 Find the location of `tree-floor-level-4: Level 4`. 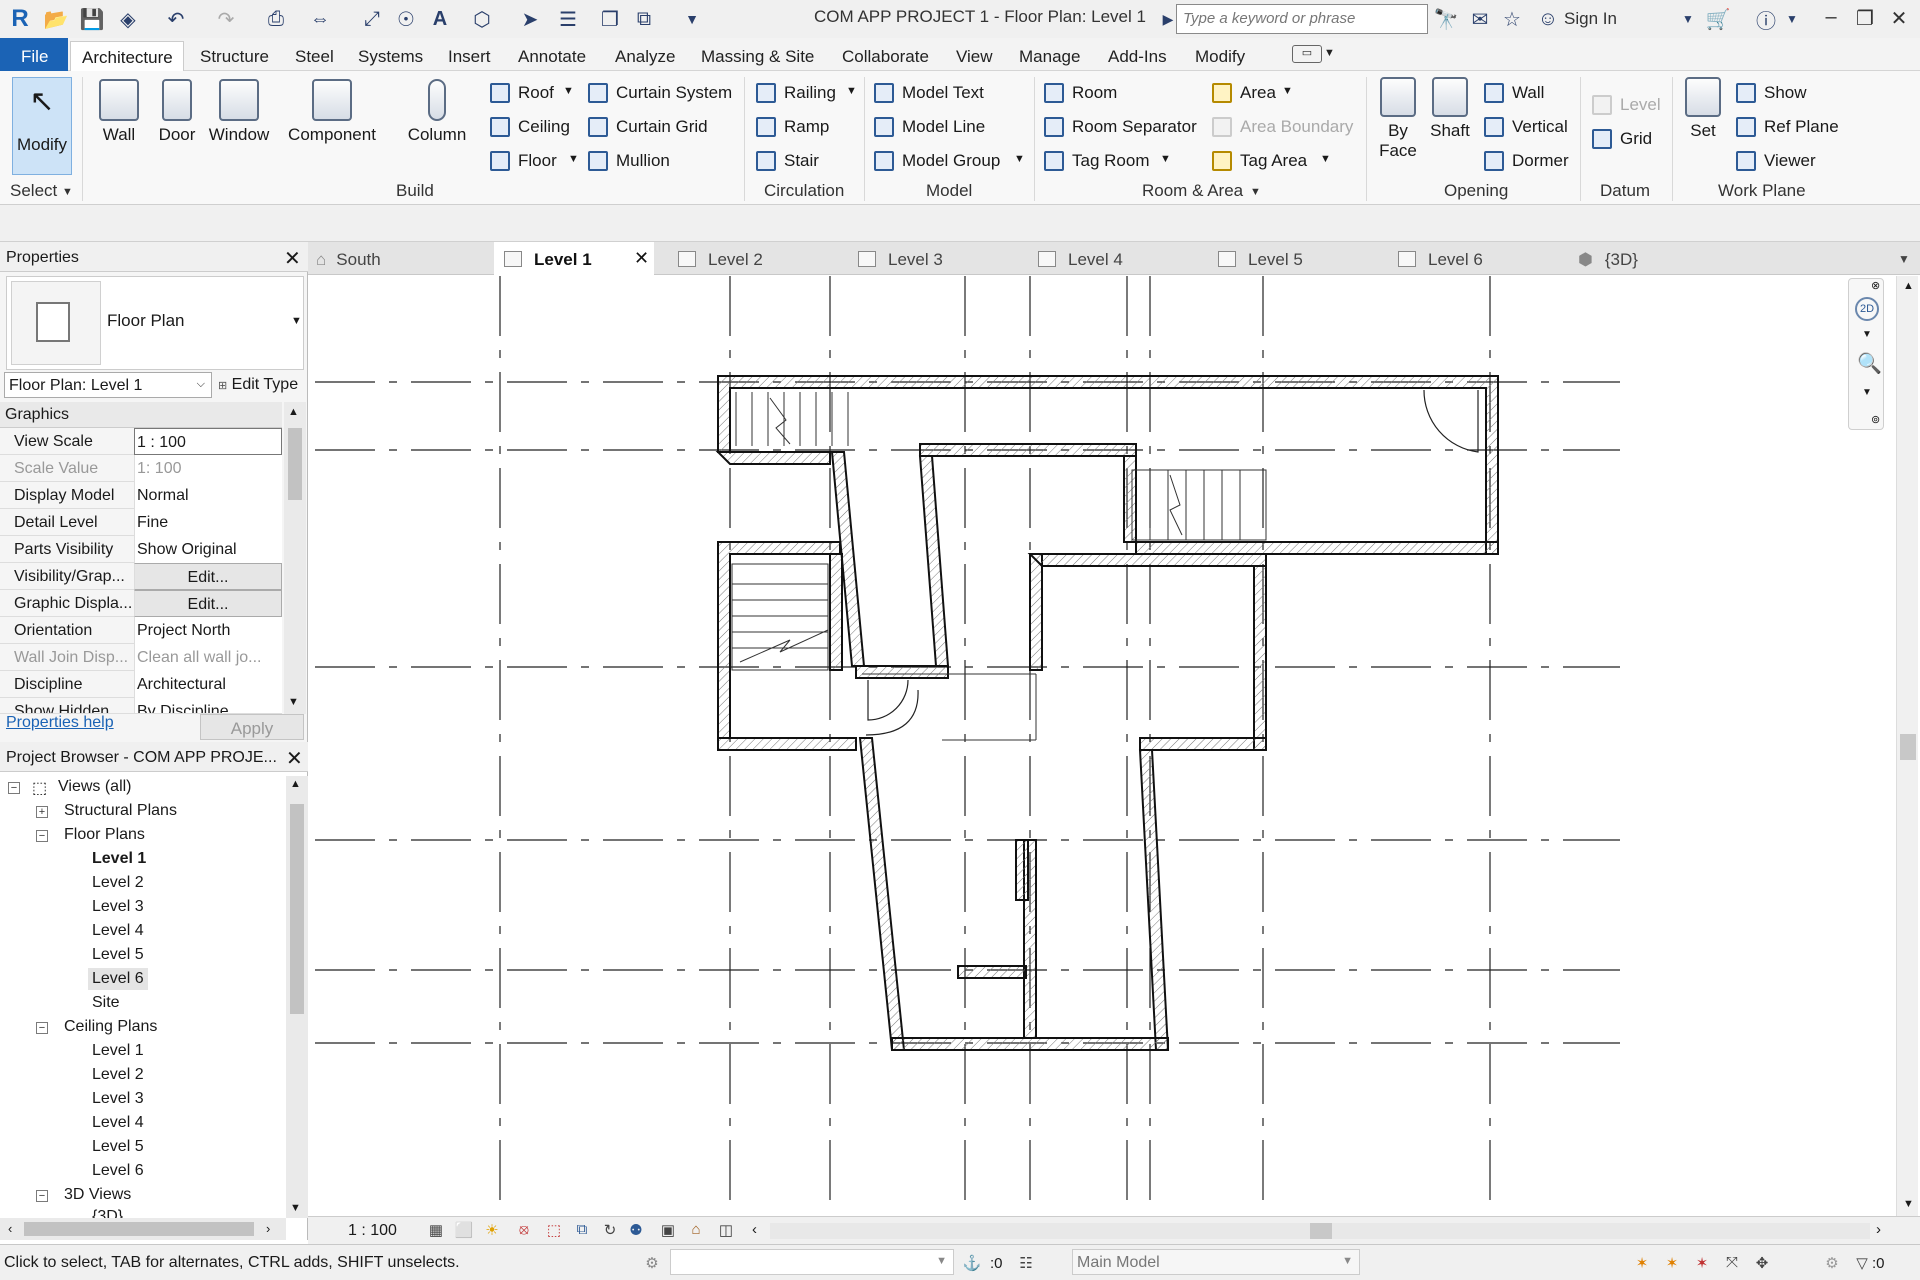

tree-floor-level-4: Level 4 is located at coordinates (118, 931).